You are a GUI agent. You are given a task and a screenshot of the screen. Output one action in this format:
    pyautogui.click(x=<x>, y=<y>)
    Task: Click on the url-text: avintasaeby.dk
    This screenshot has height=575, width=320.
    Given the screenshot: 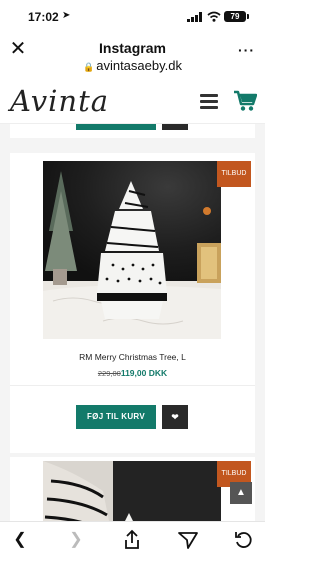 What is the action you would take?
    pyautogui.click(x=139, y=65)
    